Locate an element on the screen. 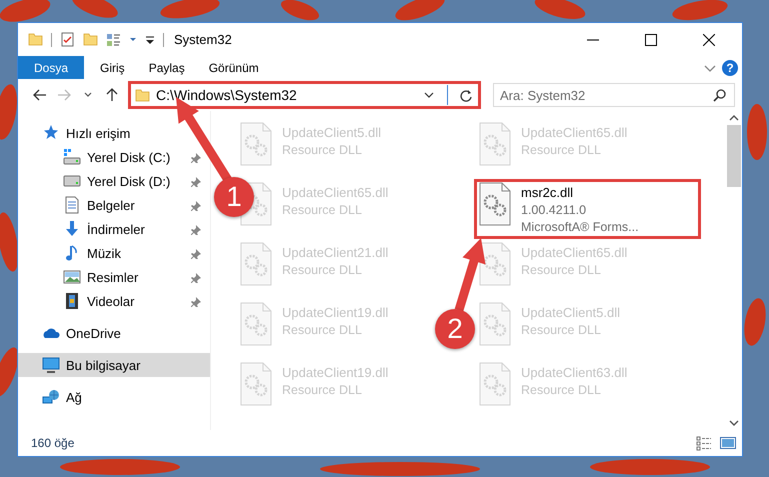 The height and width of the screenshot is (477, 769). sidebar-item: İndirmeler is located at coordinates (114, 229).